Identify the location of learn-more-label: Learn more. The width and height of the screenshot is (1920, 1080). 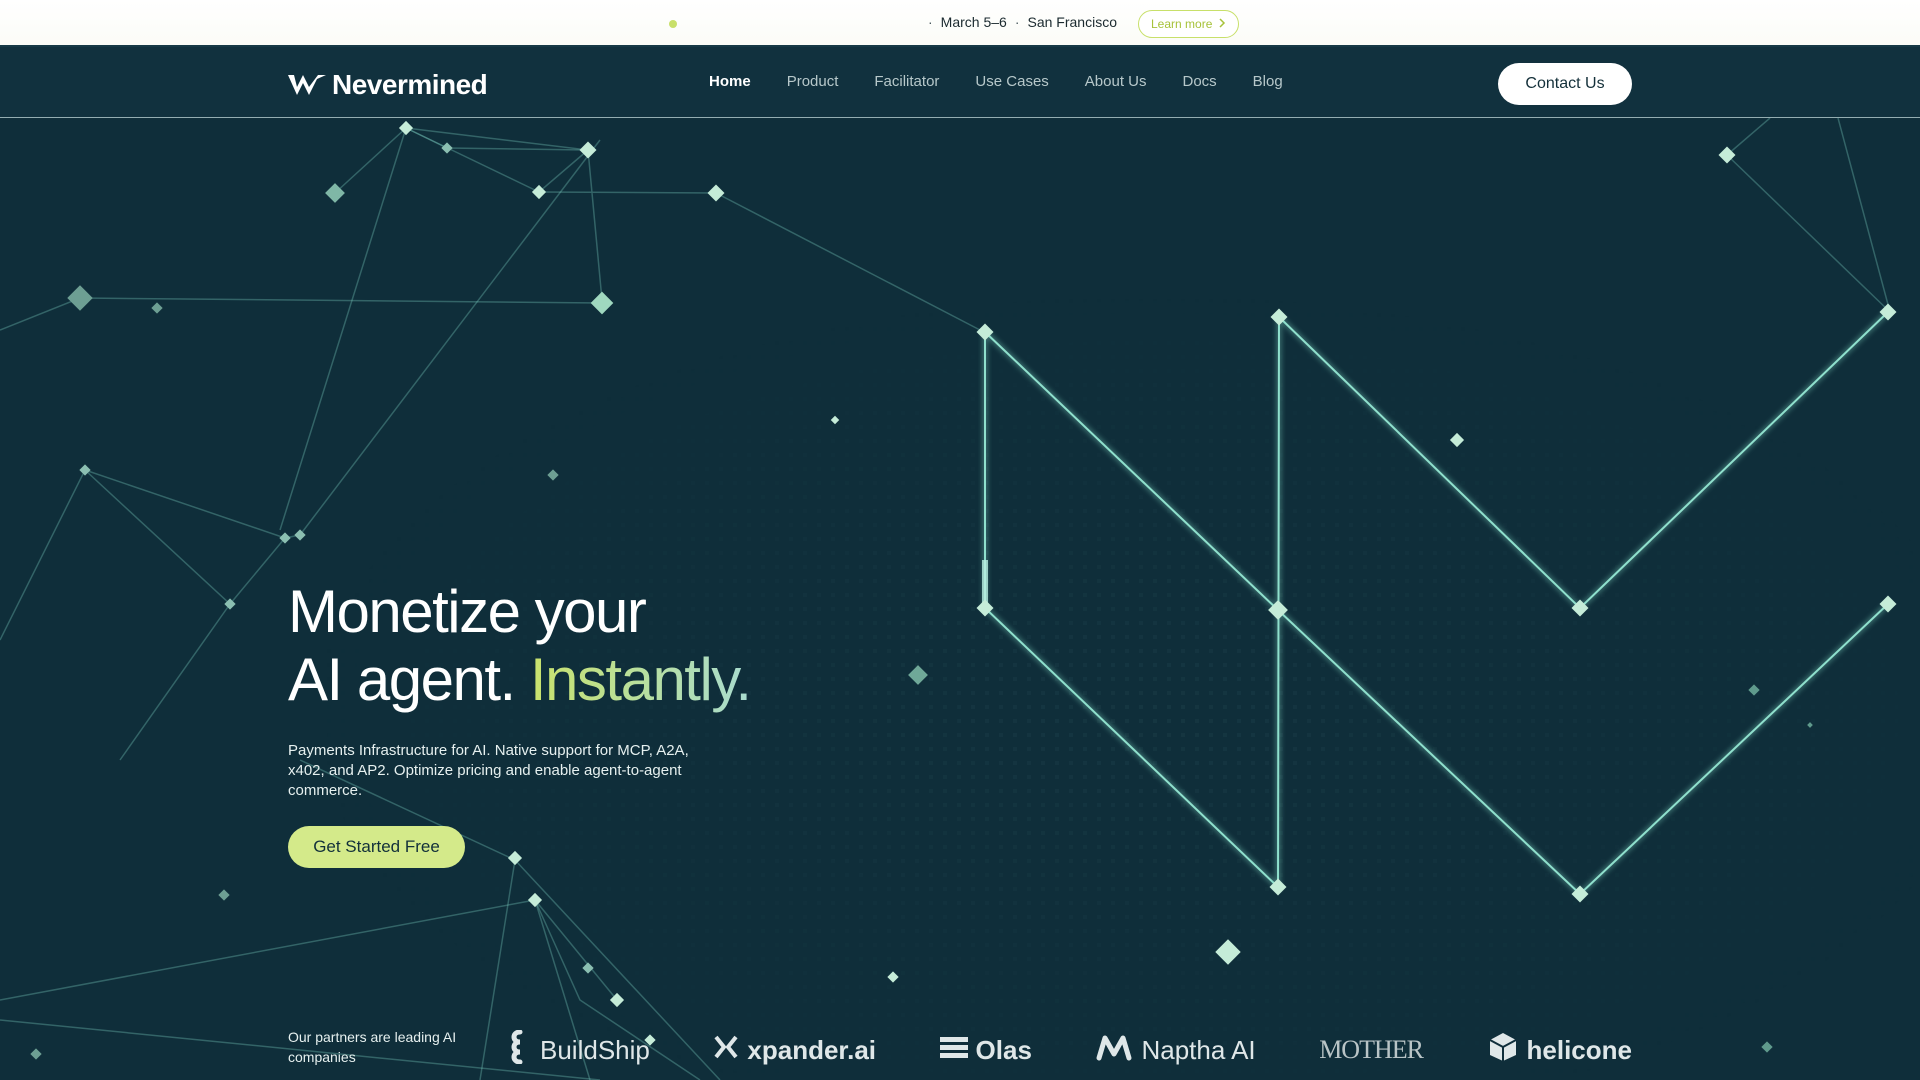
(1182, 24).